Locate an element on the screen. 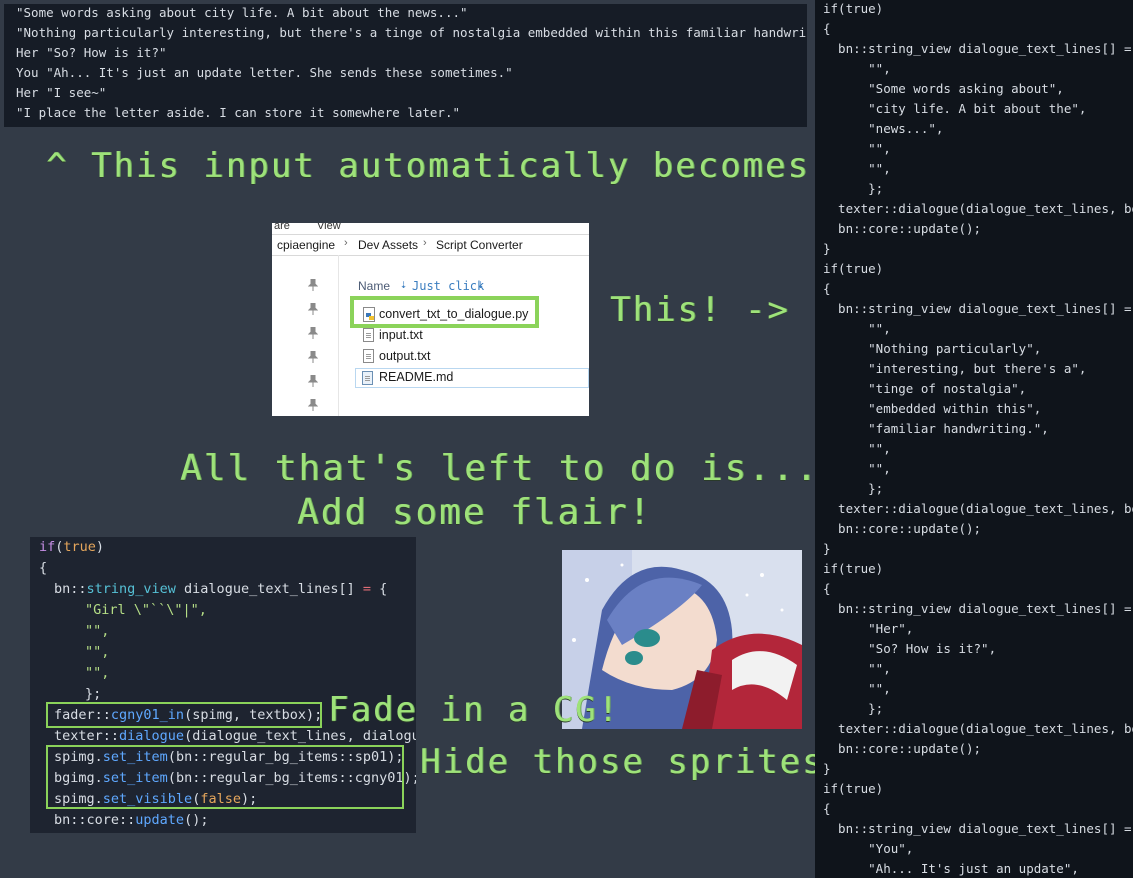  file-output-txt: output.txt is located at coordinates (475, 357).